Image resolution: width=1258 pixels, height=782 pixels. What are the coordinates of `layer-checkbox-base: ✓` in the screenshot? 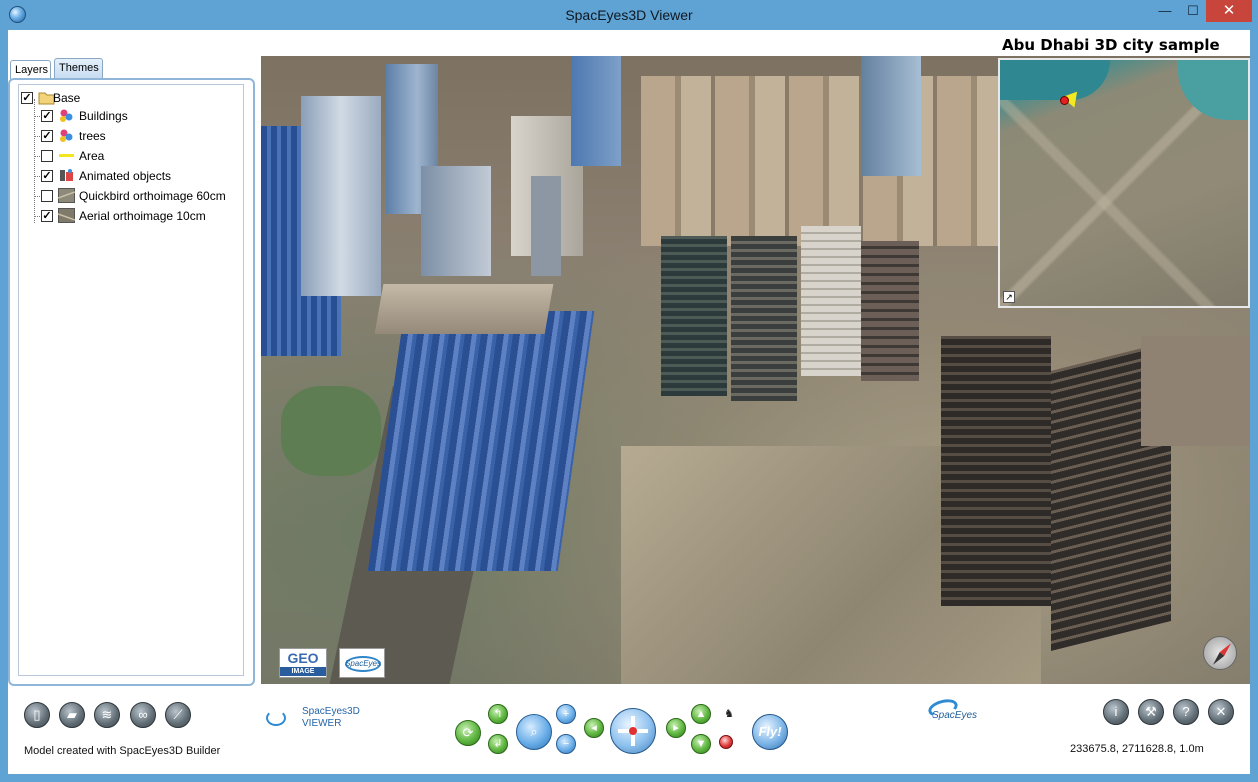 It's located at (27, 98).